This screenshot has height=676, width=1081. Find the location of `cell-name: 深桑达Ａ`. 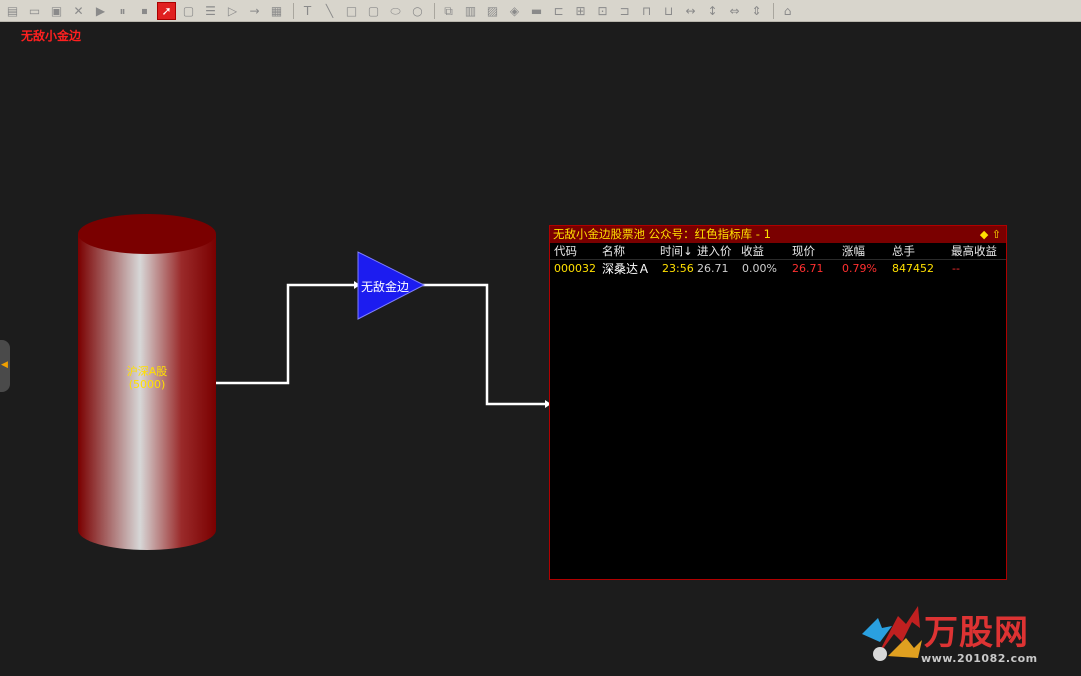

cell-name: 深桑达Ａ is located at coordinates (626, 269).